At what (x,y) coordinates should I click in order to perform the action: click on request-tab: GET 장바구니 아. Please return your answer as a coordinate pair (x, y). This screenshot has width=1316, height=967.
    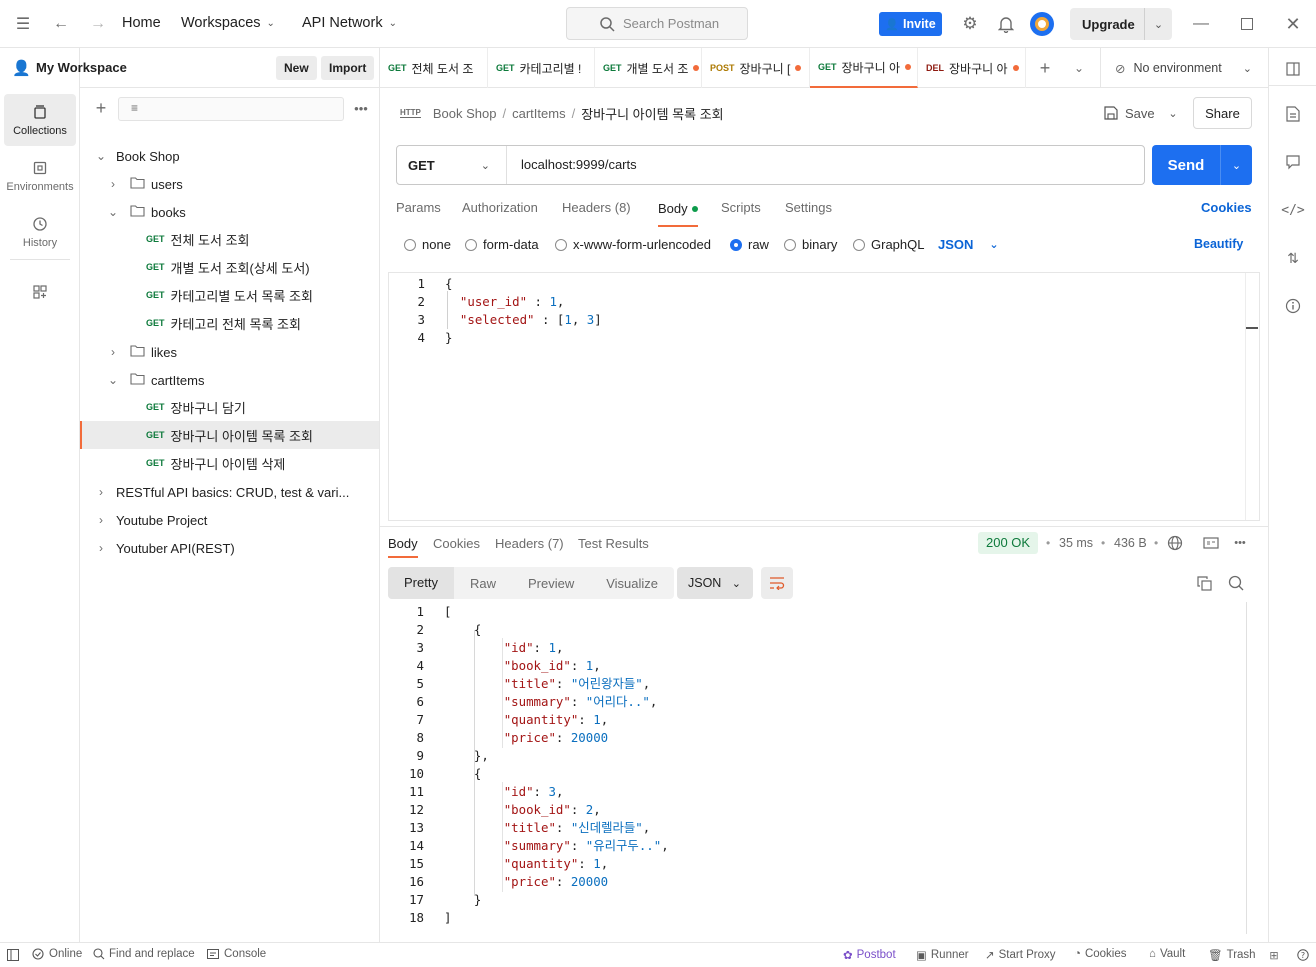
    Looking at the image, I should click on (864, 68).